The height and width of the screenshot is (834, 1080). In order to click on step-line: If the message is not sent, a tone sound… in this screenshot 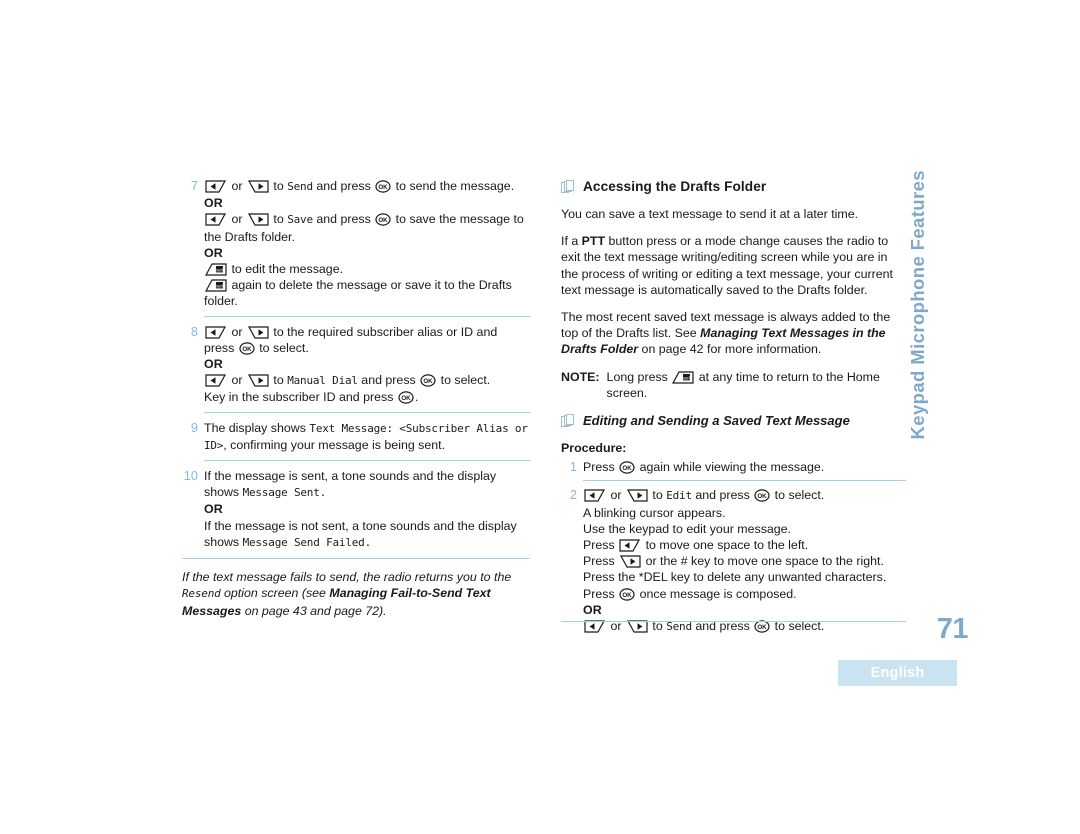, I will do `click(367, 534)`.